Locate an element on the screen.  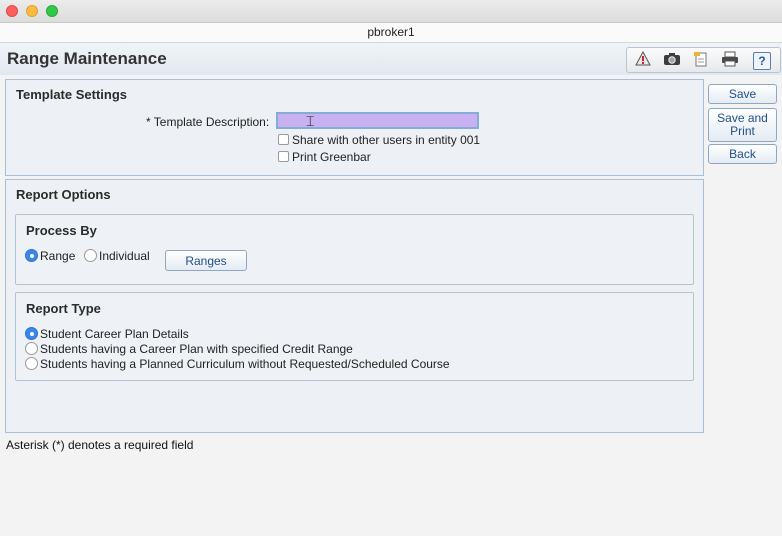
print-greenbar-checkbox is located at coordinates (283, 156).